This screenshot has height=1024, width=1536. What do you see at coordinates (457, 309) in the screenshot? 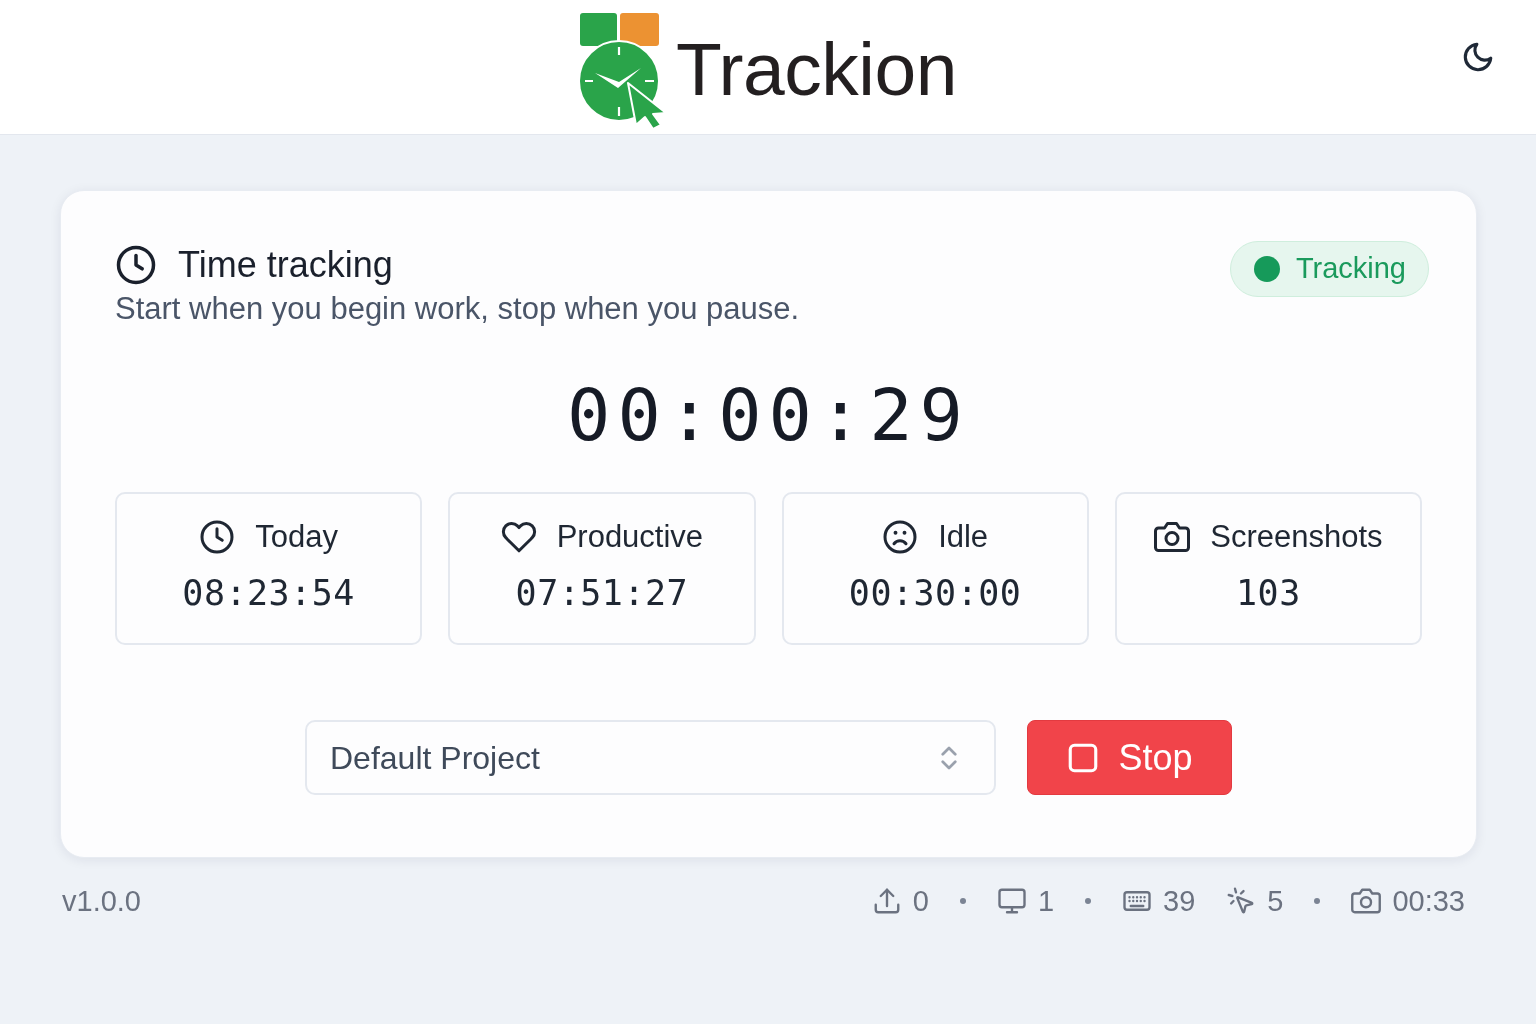
I see `card-subtitle: Start when you begin work, stop when you pause.` at bounding box center [457, 309].